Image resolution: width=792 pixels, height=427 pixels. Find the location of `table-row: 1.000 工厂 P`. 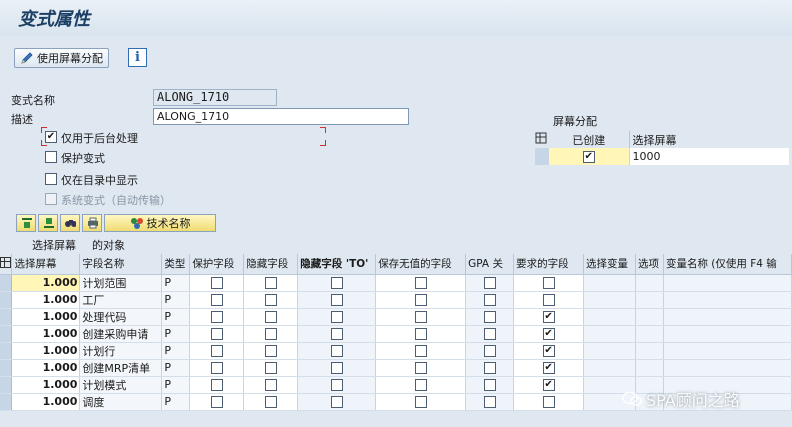

table-row: 1.000 工厂 P is located at coordinates (396, 300).